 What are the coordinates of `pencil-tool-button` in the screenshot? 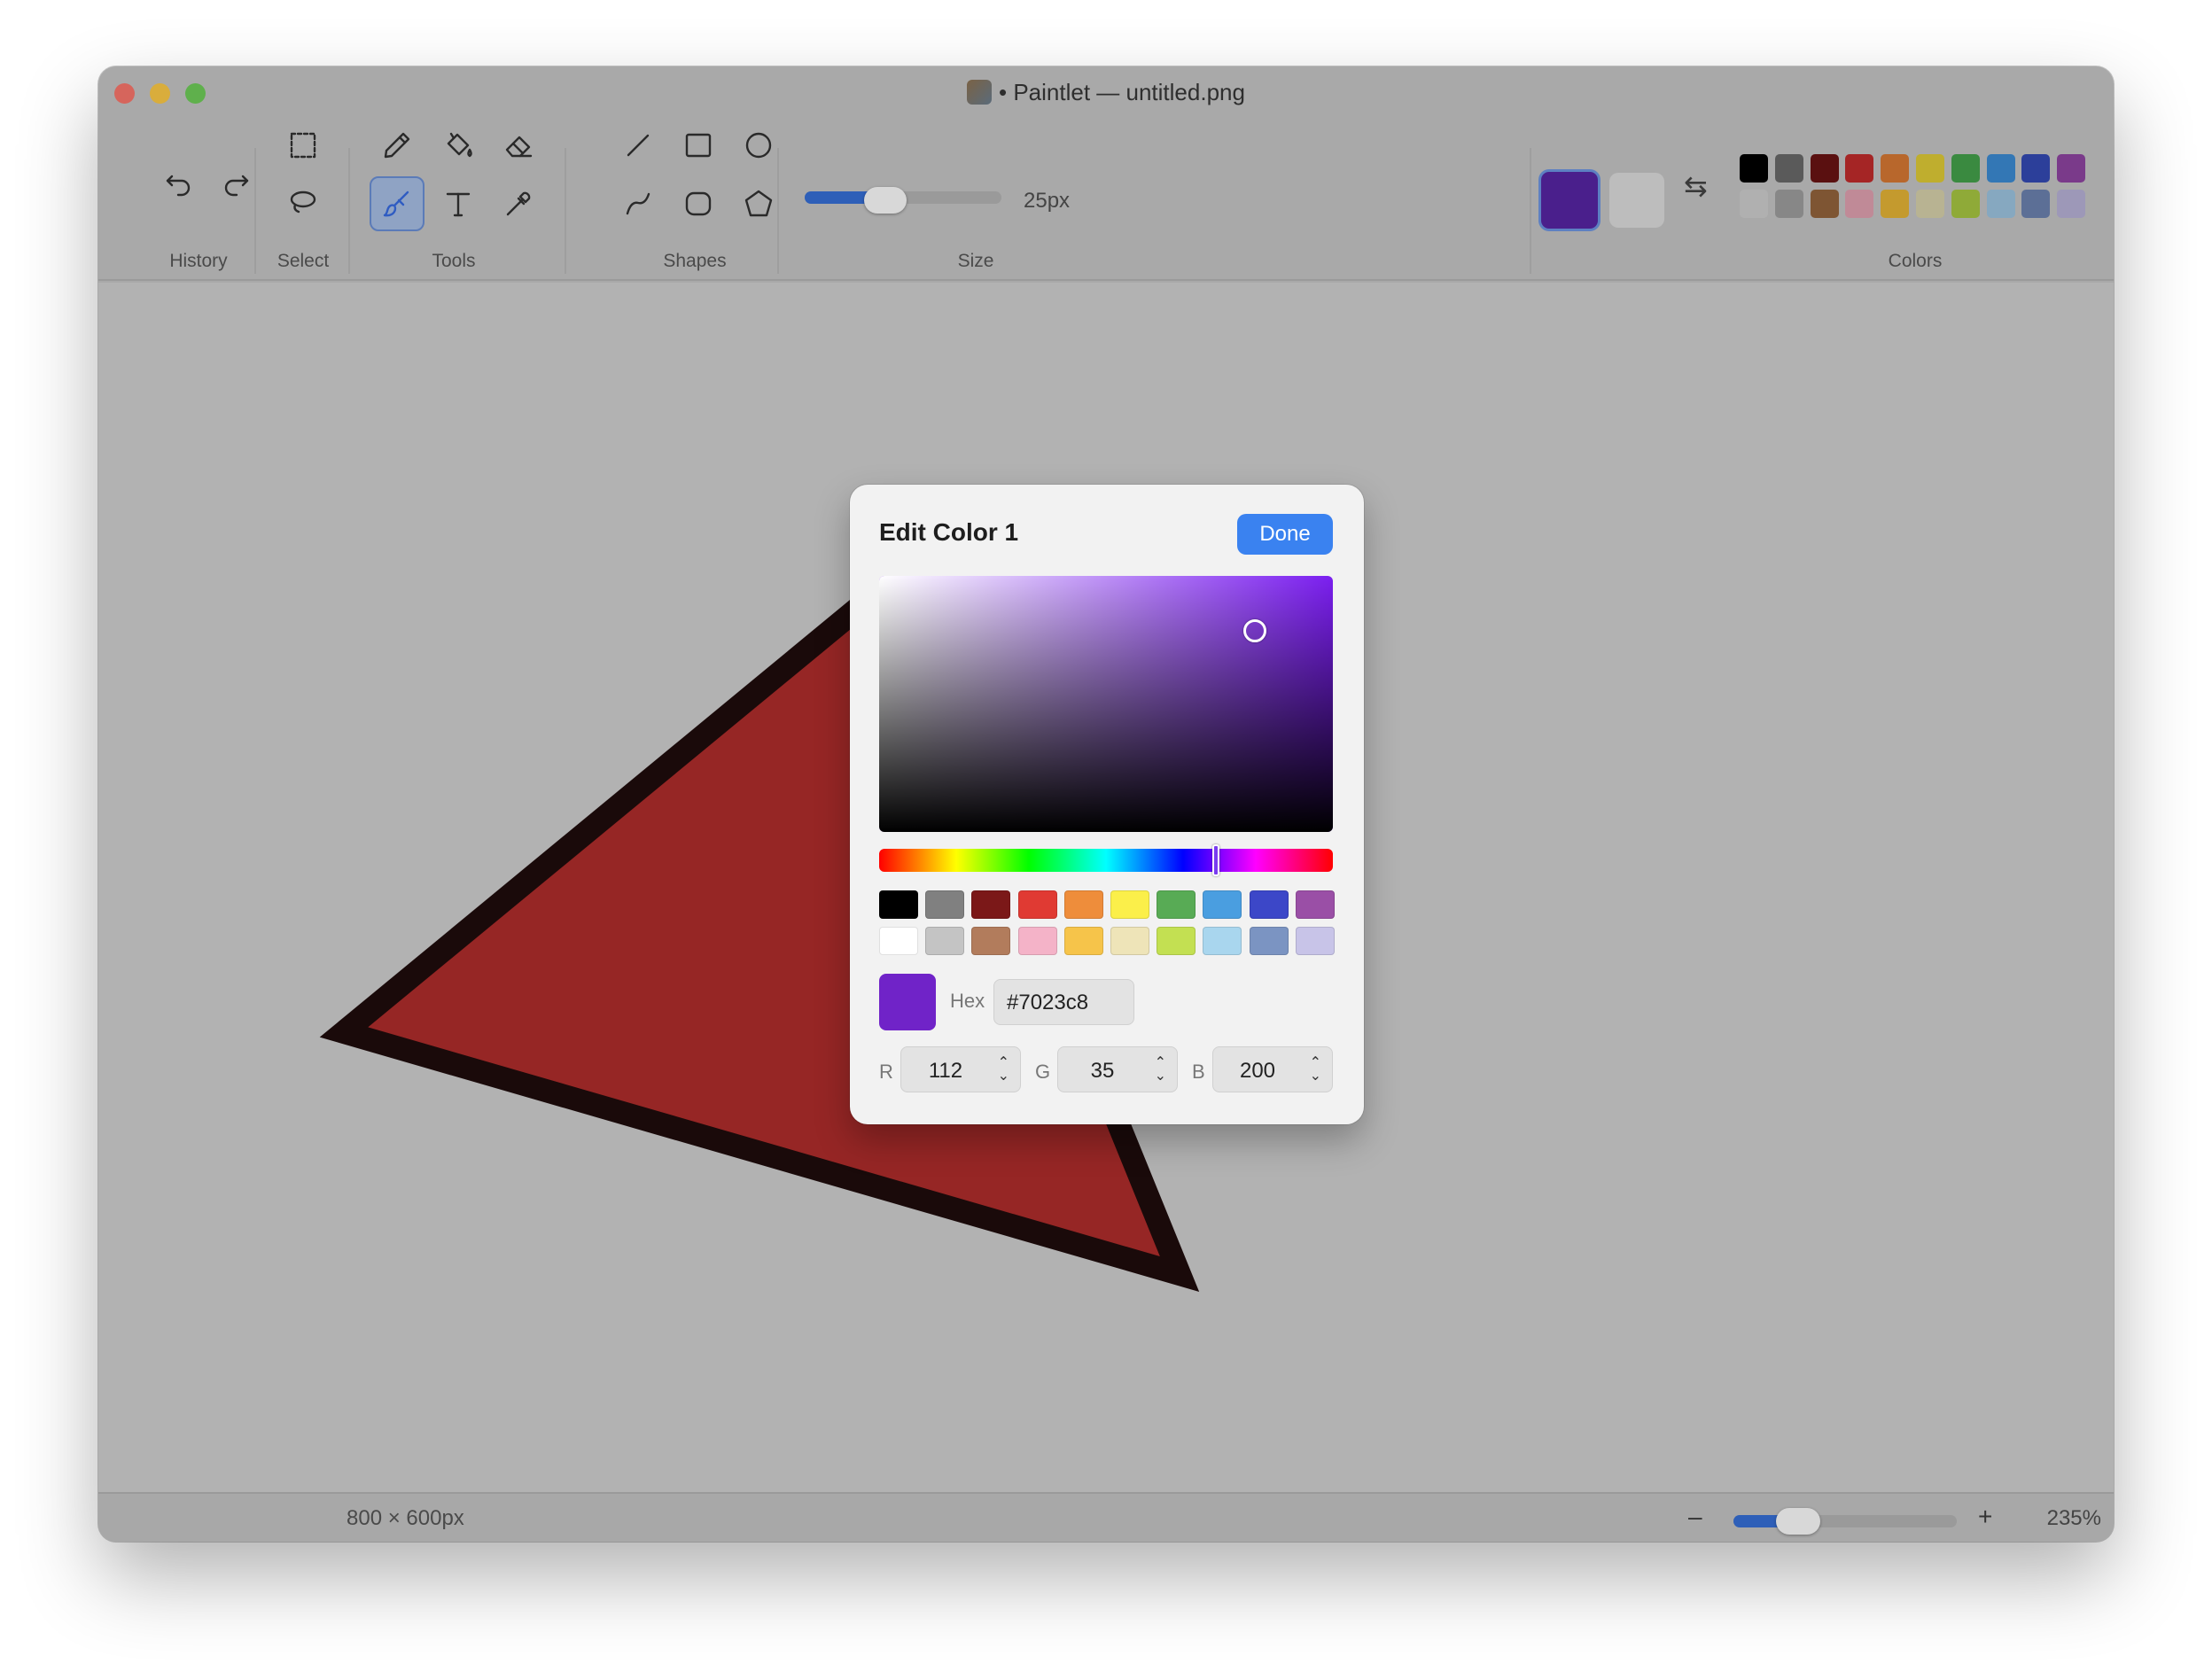 It's located at (397, 145).